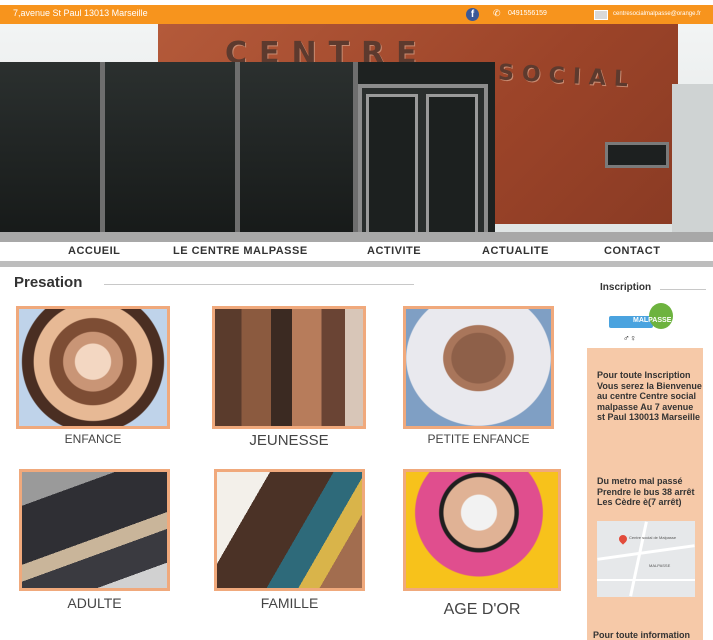  Describe the element at coordinates (94, 251) in the screenshot. I see `nav-accueil: ACCUEIL` at that location.